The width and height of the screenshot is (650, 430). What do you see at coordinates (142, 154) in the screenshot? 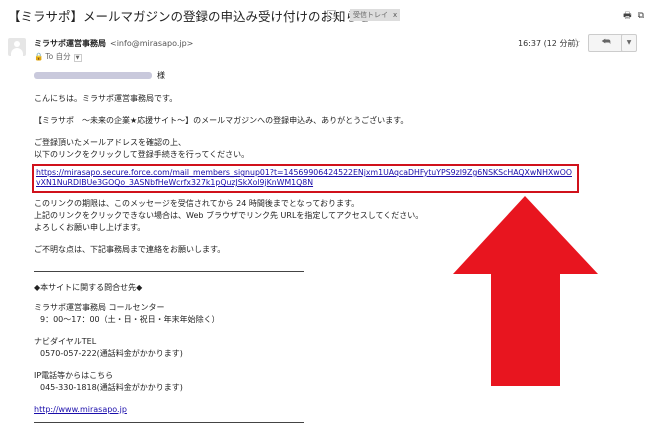
I see `confirm-text-2: 以下のリンクをクリックして登録手続きを行ってください。` at bounding box center [142, 154].